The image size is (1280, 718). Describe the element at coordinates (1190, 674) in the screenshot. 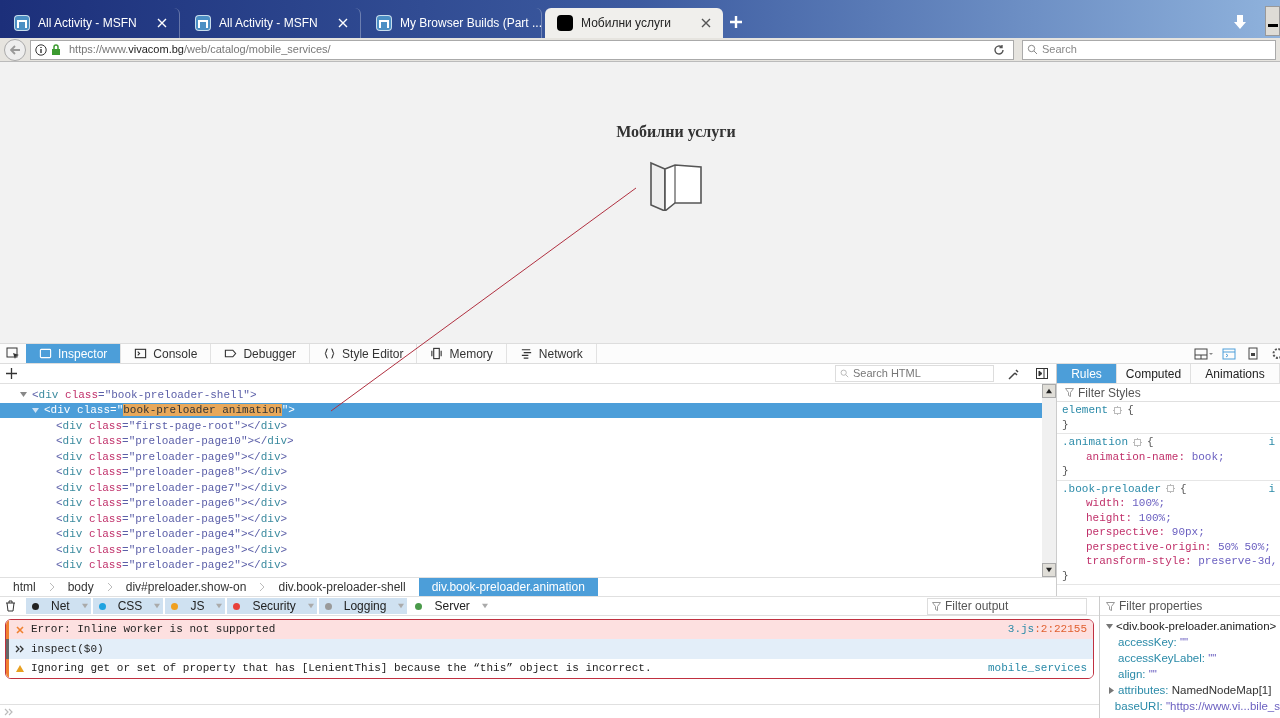

I see `property-line: align: ""` at that location.